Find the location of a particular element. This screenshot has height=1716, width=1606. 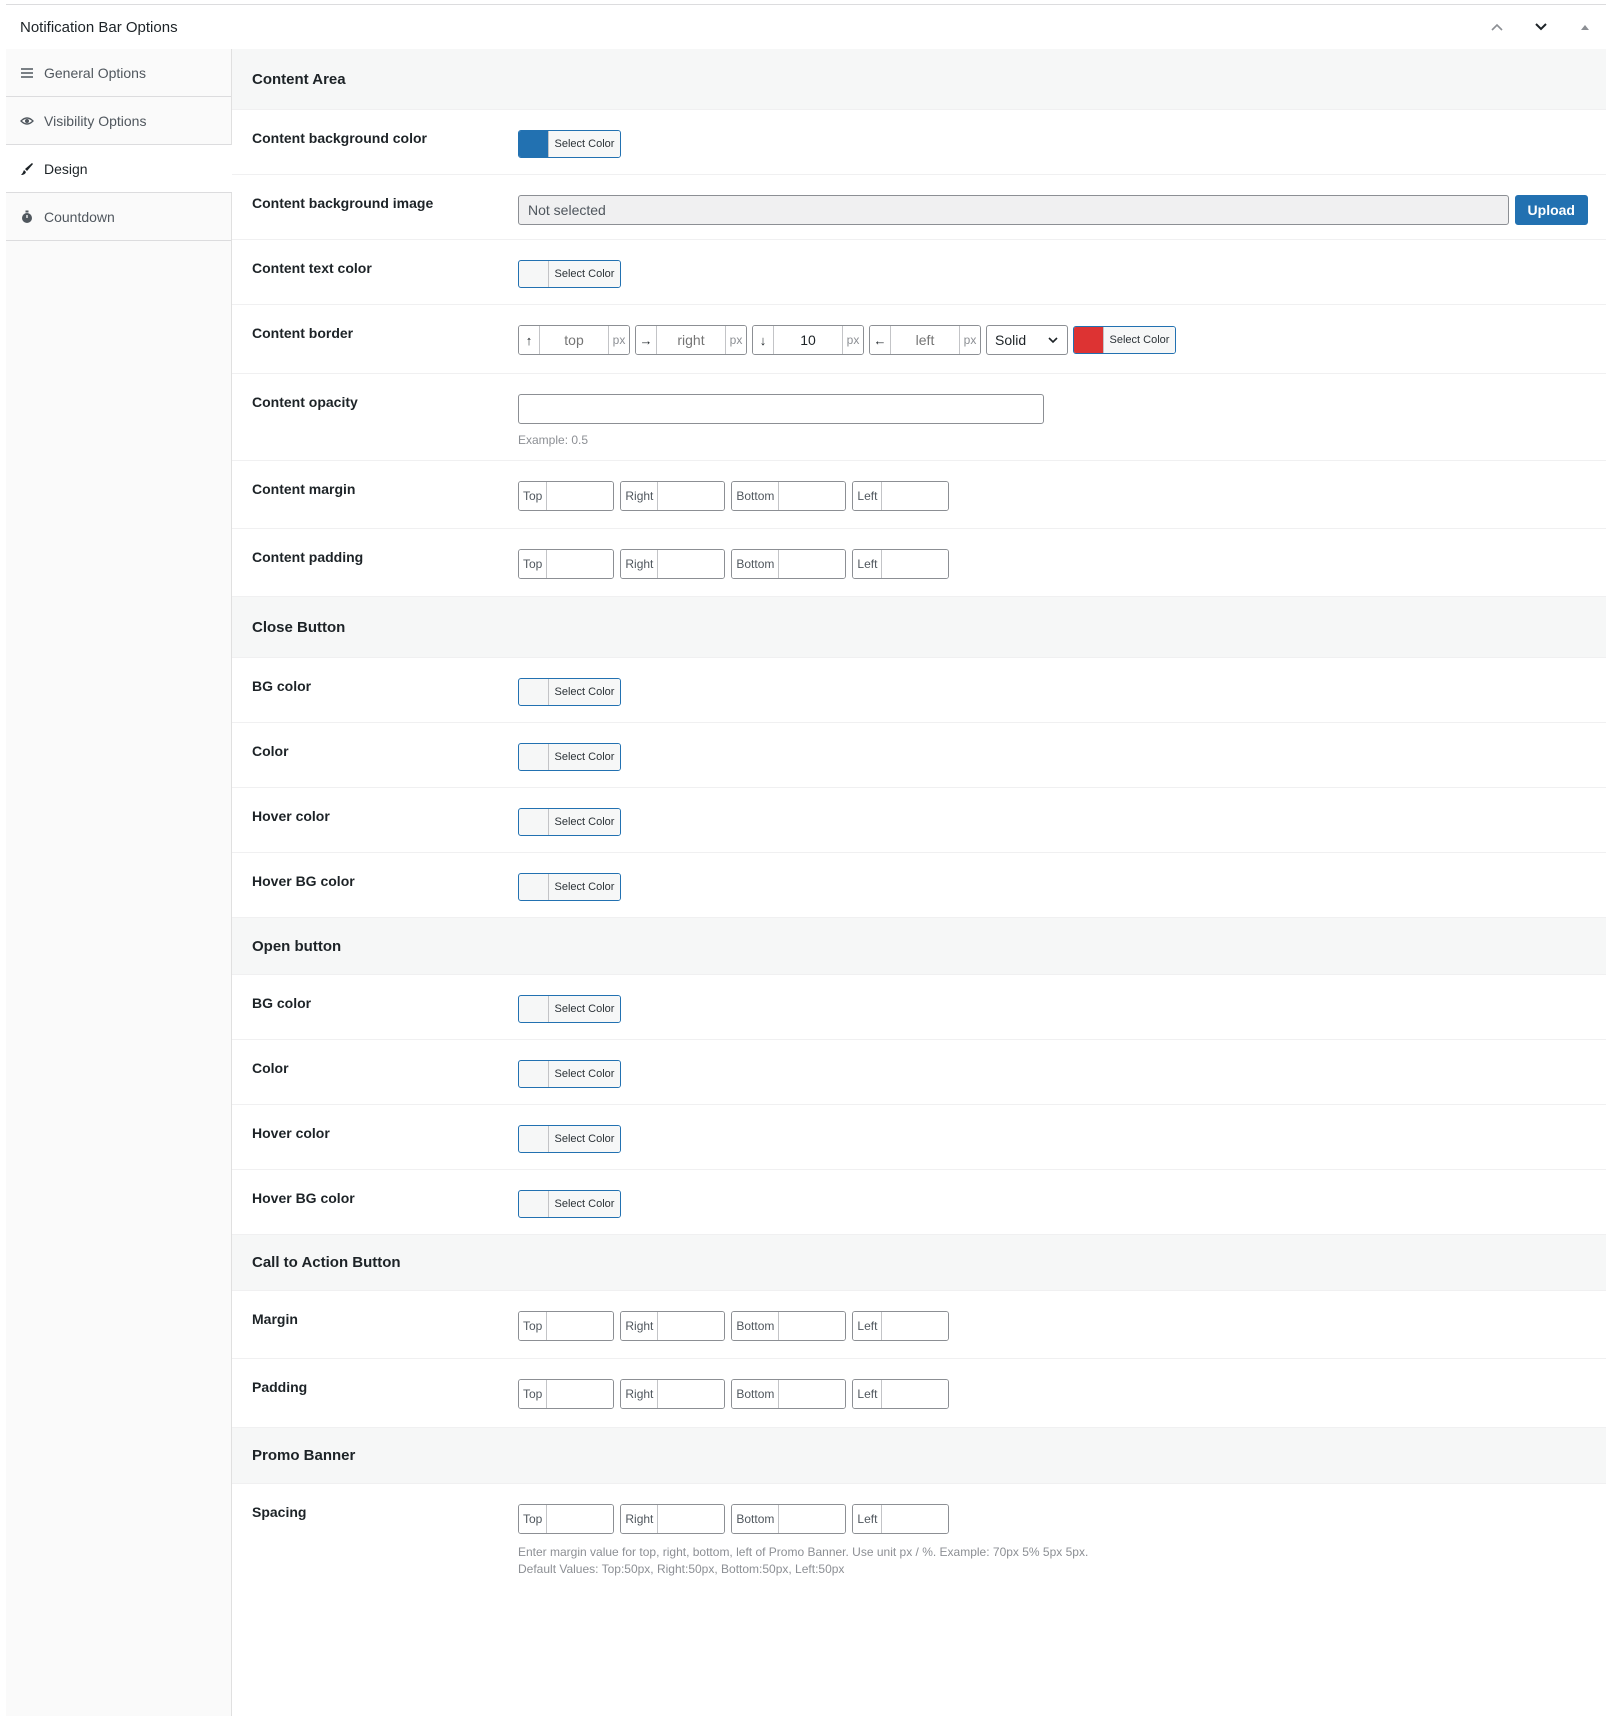

sidebar-item-general-options: General Options is located at coordinates (118, 73).